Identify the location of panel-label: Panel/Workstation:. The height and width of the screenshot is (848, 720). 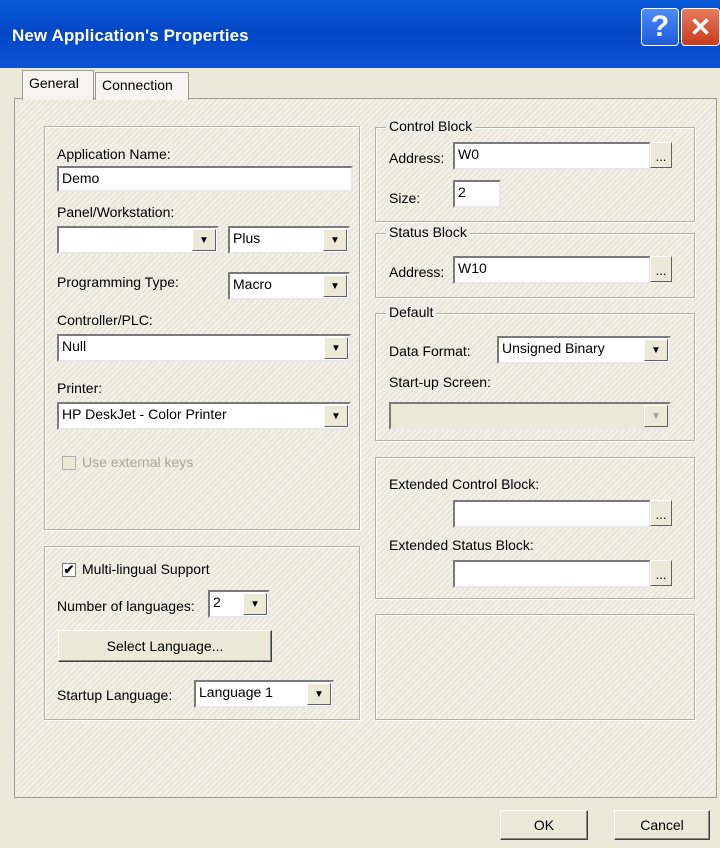
(116, 212).